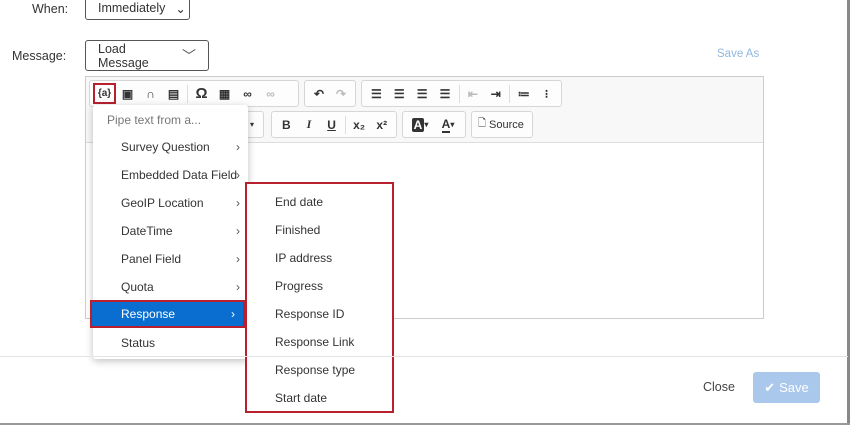  I want to click on undo-icon: ↶, so click(319, 93).